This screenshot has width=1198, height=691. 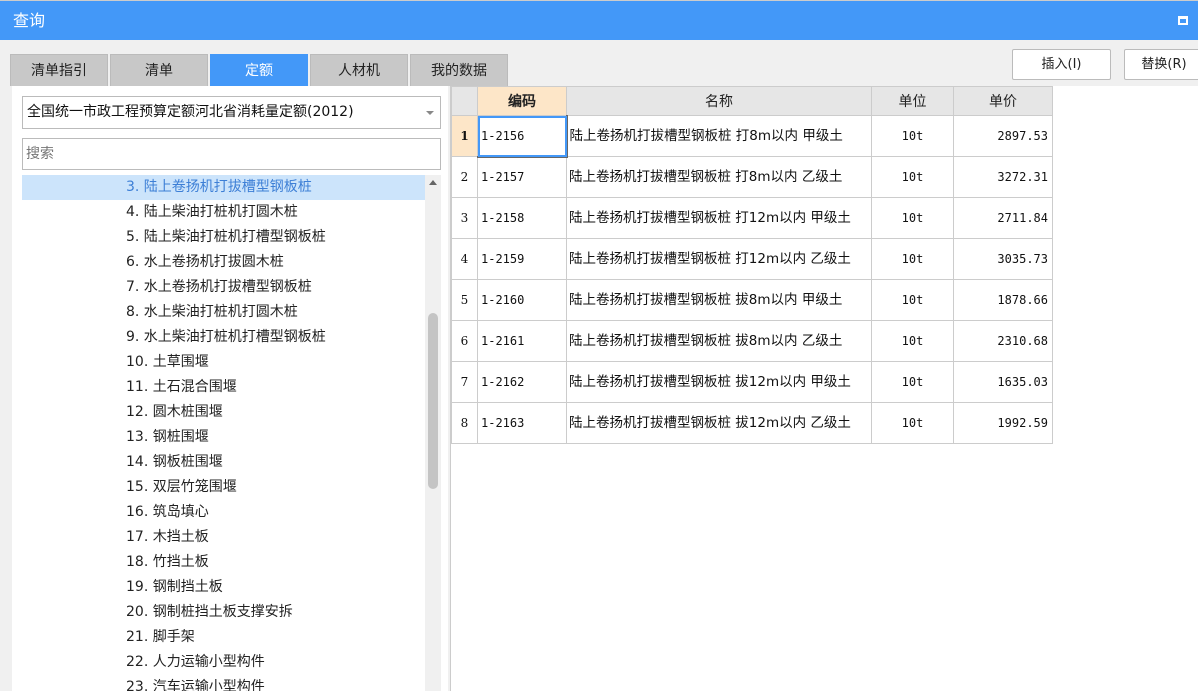 What do you see at coordinates (223, 487) in the screenshot?
I see `tree-item: 15. 双层竹笼围堰` at bounding box center [223, 487].